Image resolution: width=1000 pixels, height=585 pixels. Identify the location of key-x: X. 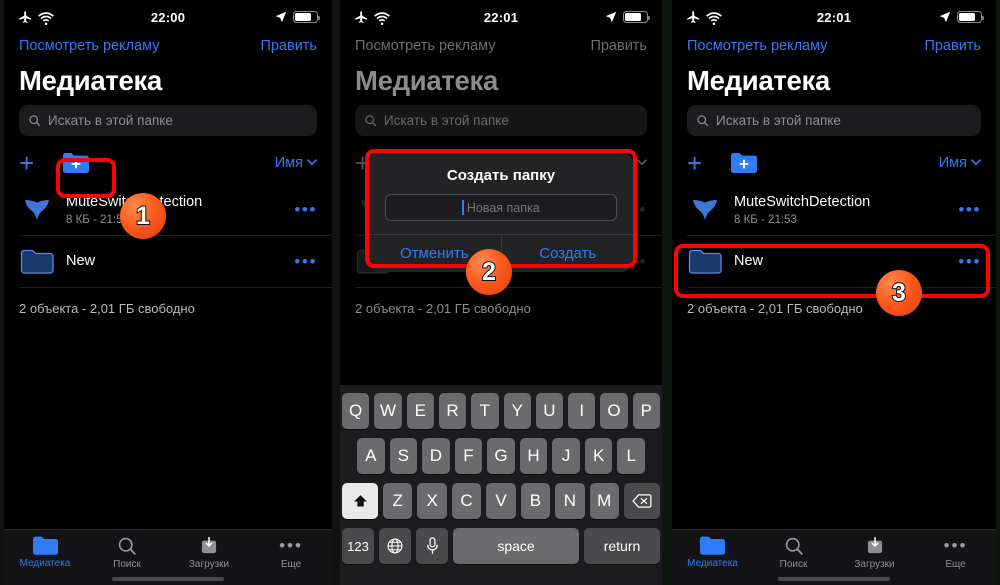
(432, 501).